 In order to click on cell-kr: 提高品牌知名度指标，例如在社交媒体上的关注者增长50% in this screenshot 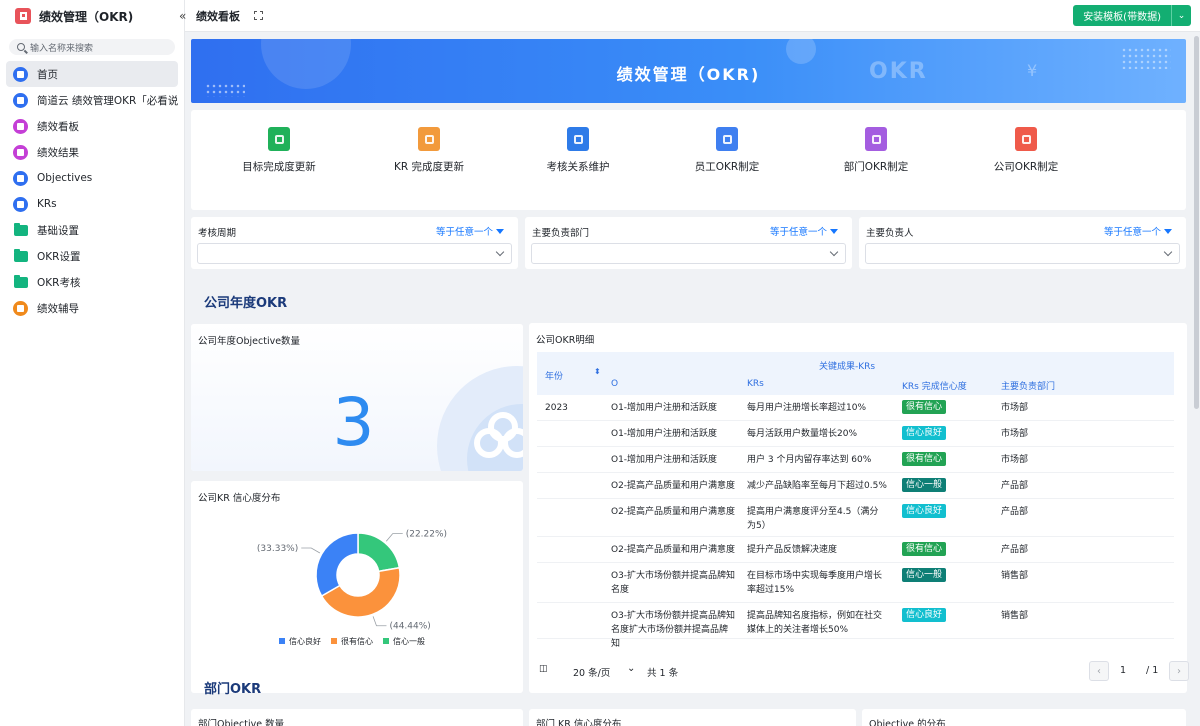, I will do `click(815, 623)`.